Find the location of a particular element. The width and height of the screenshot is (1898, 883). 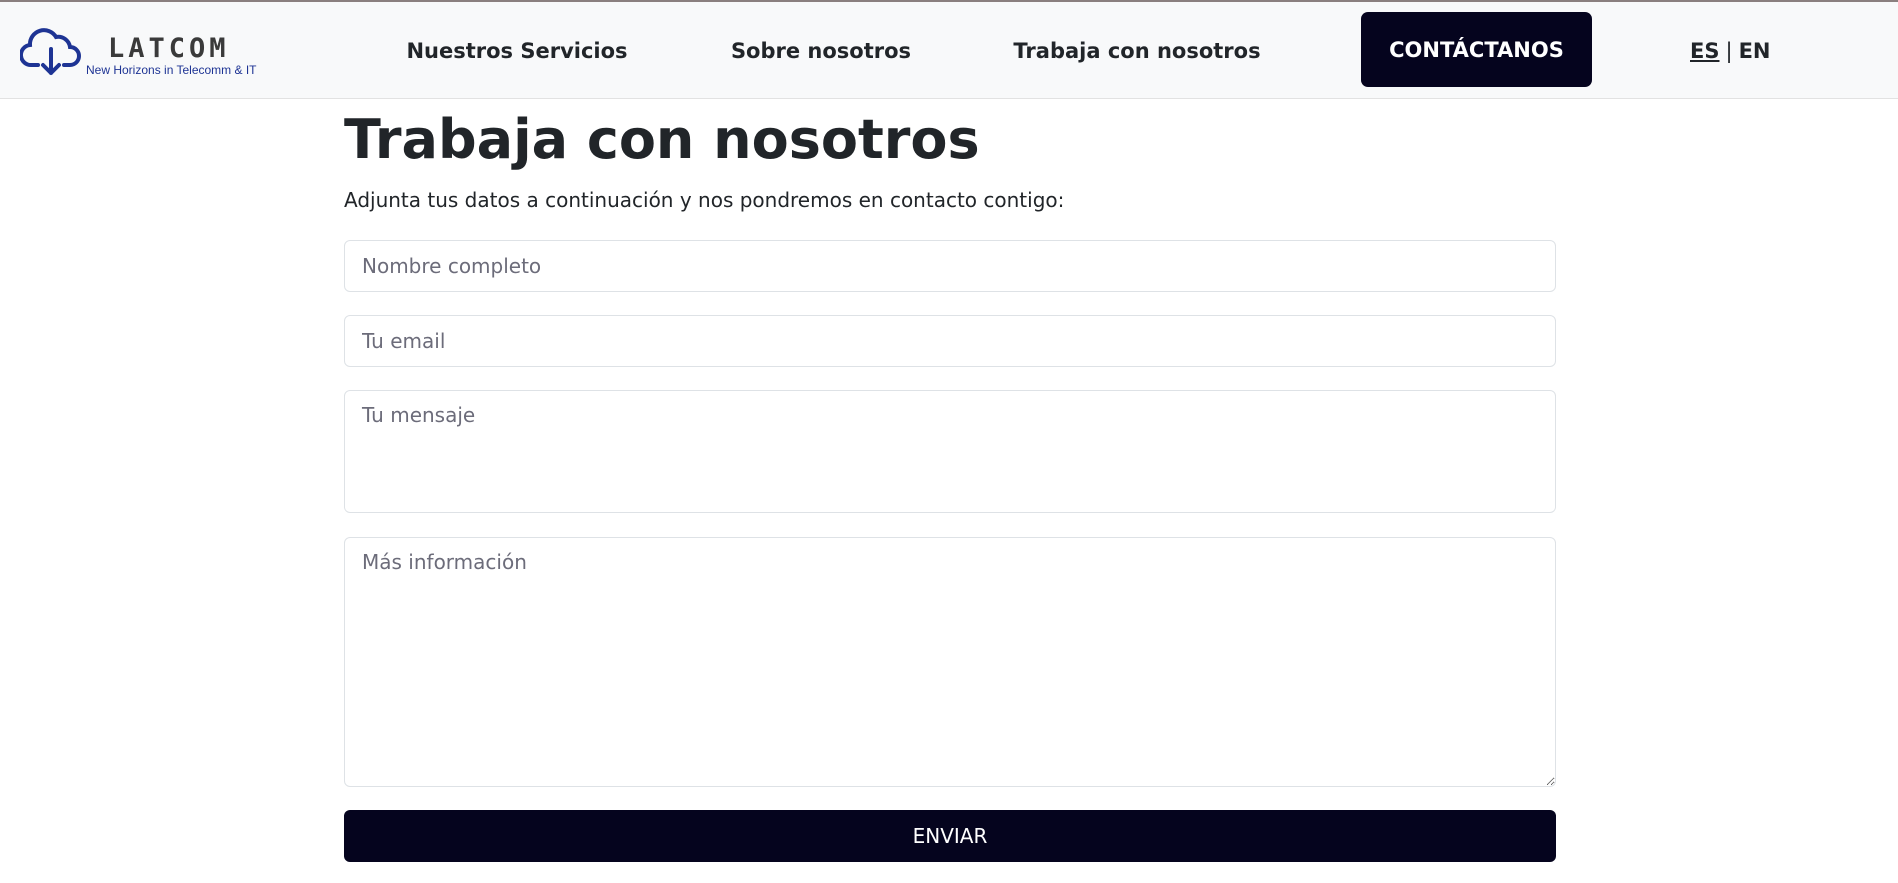

logo: LATCOM New Horizons in Telecomm & IT is located at coordinates (145, 52).